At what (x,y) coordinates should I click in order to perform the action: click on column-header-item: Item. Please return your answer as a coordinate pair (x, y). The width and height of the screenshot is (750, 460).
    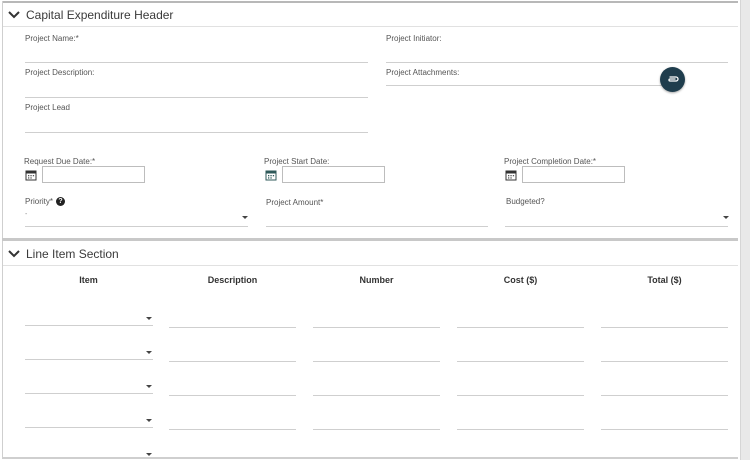
    Looking at the image, I should click on (88, 280).